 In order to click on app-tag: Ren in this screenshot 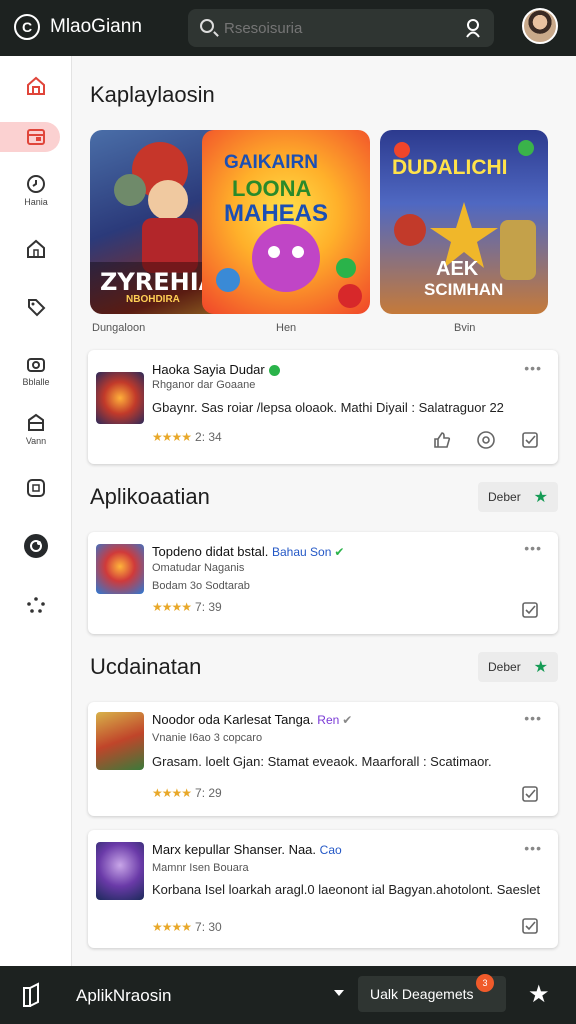, I will do `click(328, 720)`.